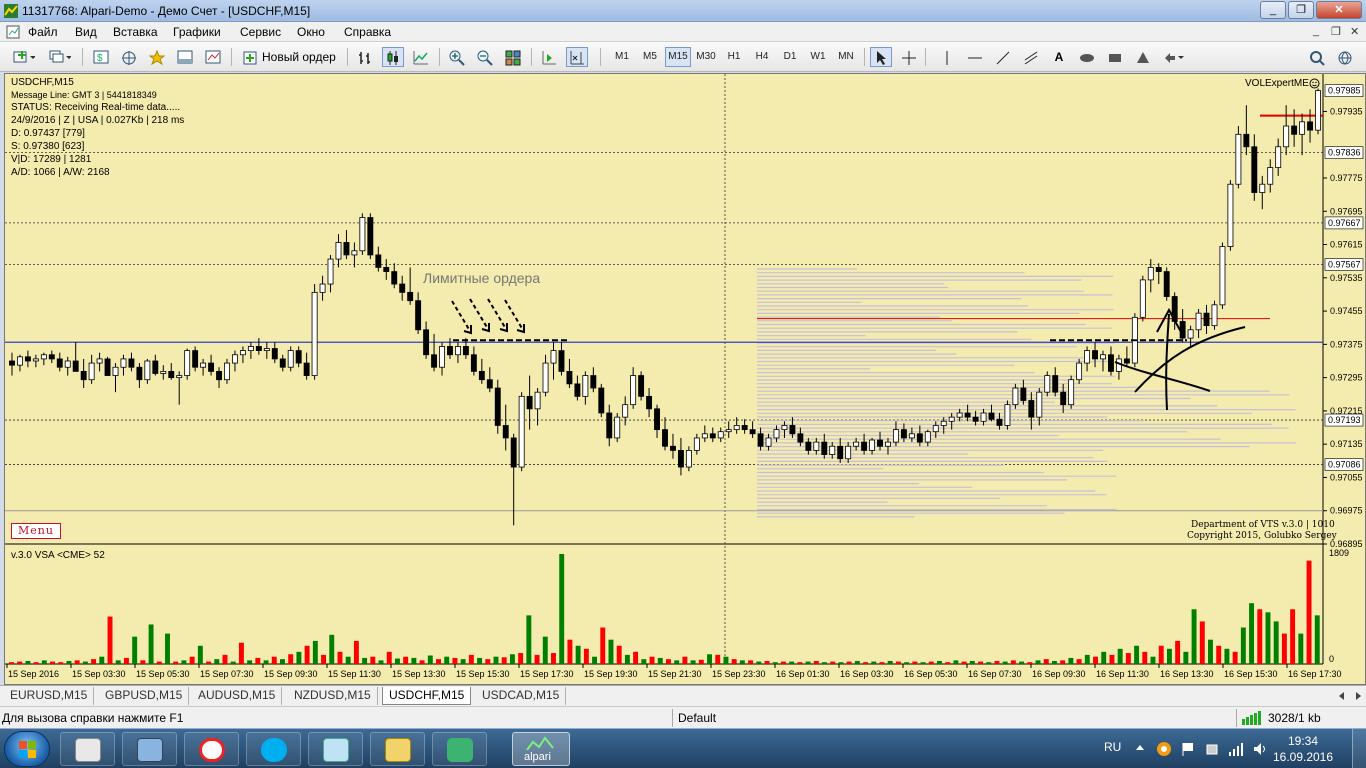  What do you see at coordinates (706, 57) in the screenshot?
I see `timeframe-m30-button: M30` at bounding box center [706, 57].